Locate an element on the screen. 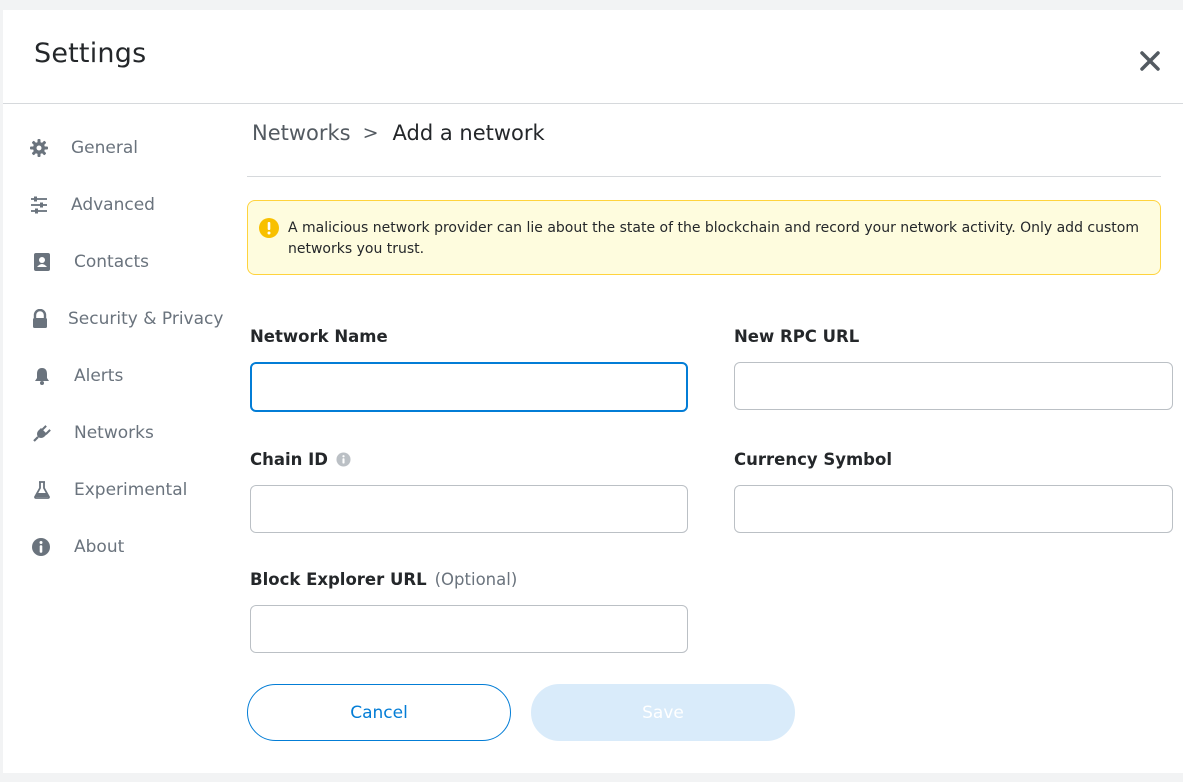 The width and height of the screenshot is (1183, 782). rpc-url-label-text: New RPC URL is located at coordinates (797, 336).